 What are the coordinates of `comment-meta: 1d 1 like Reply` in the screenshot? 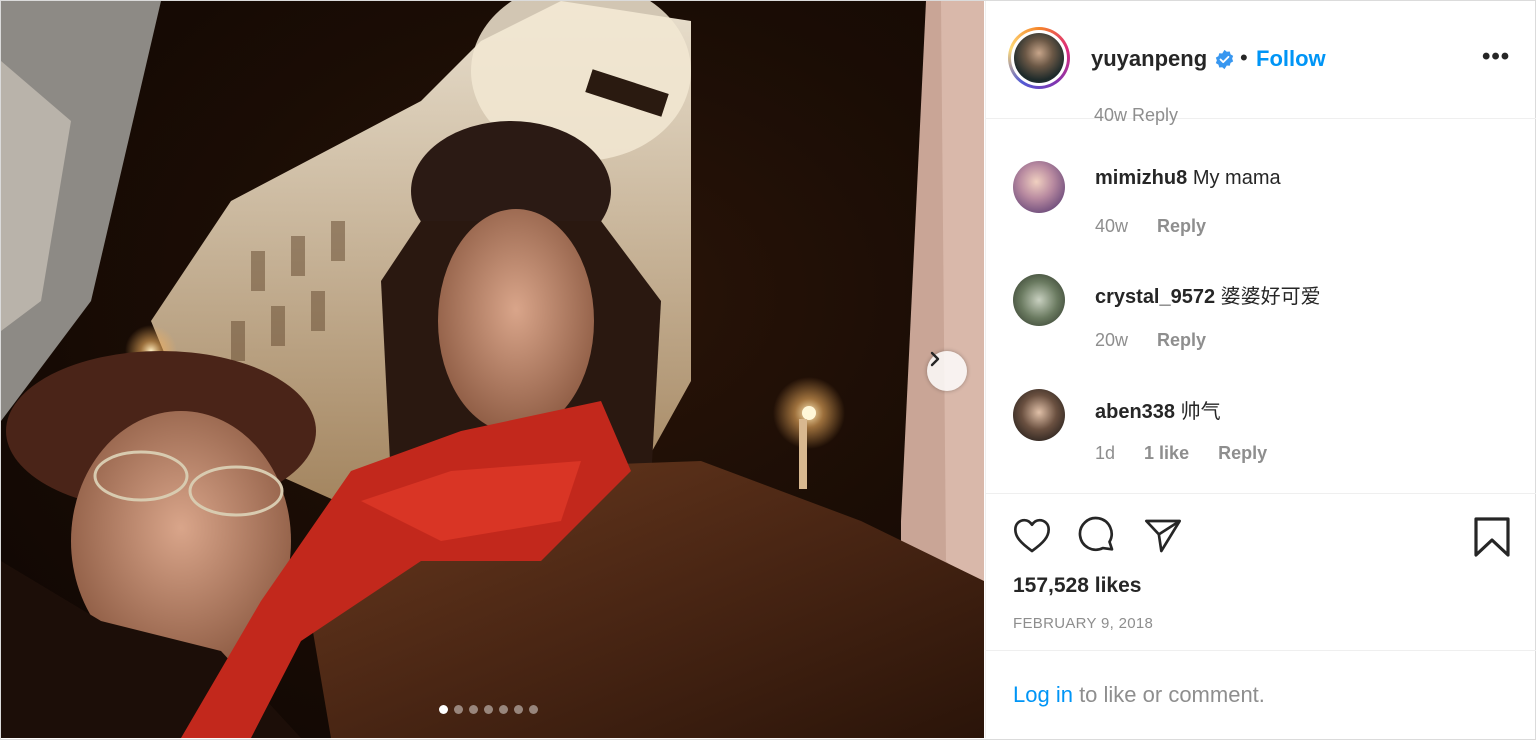 It's located at (1193, 453).